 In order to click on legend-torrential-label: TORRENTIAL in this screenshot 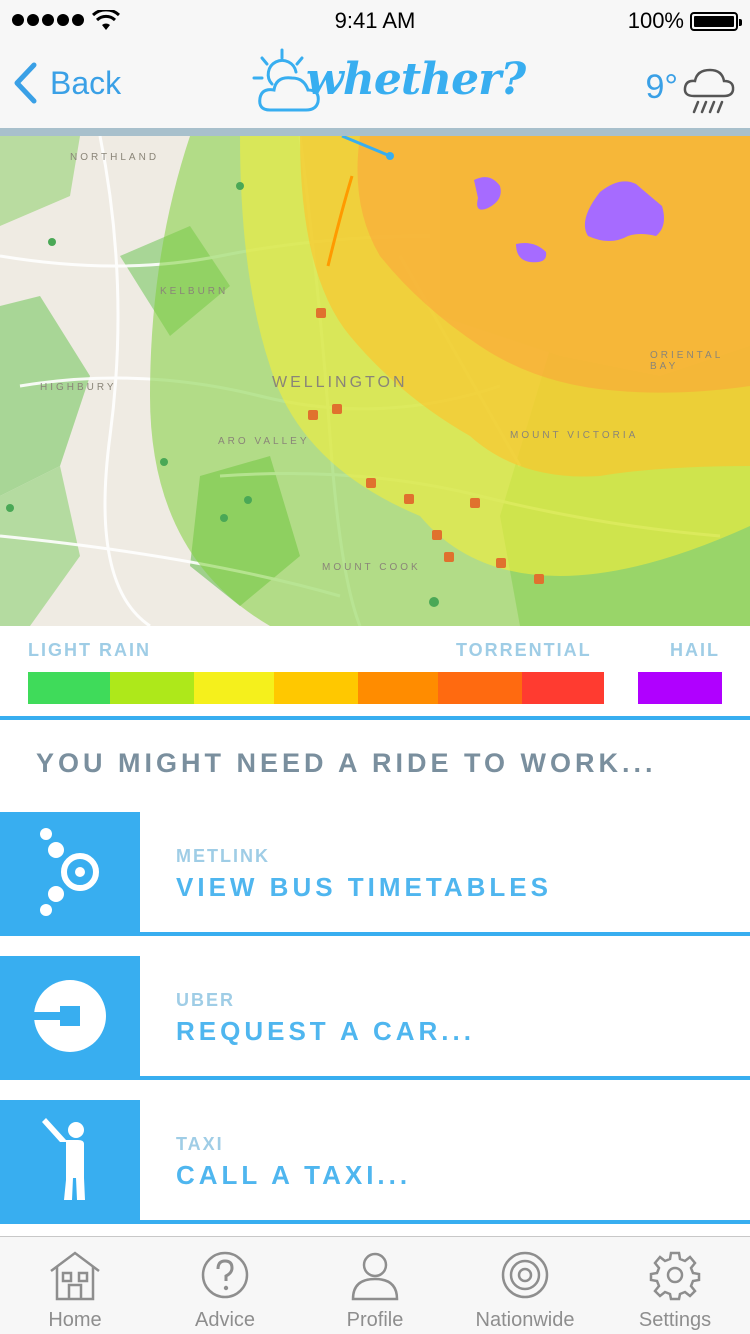, I will do `click(524, 650)`.